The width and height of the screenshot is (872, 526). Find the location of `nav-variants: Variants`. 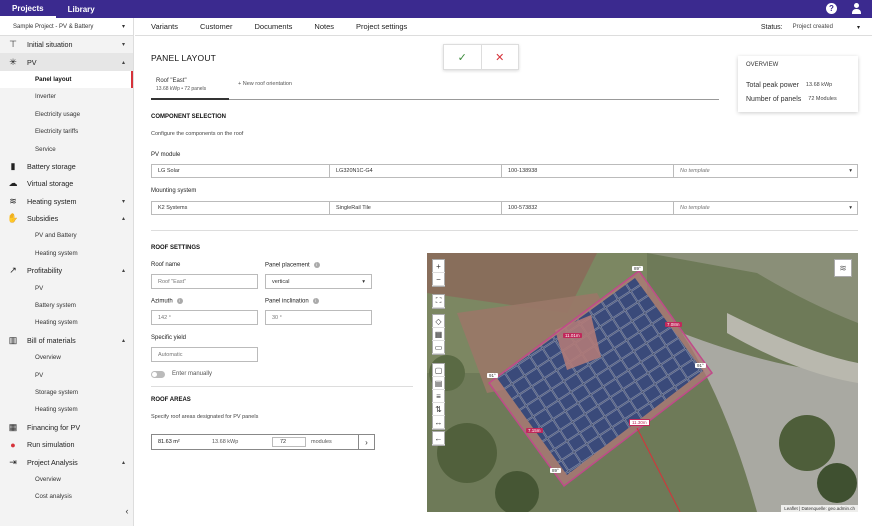

nav-variants: Variants is located at coordinates (164, 26).